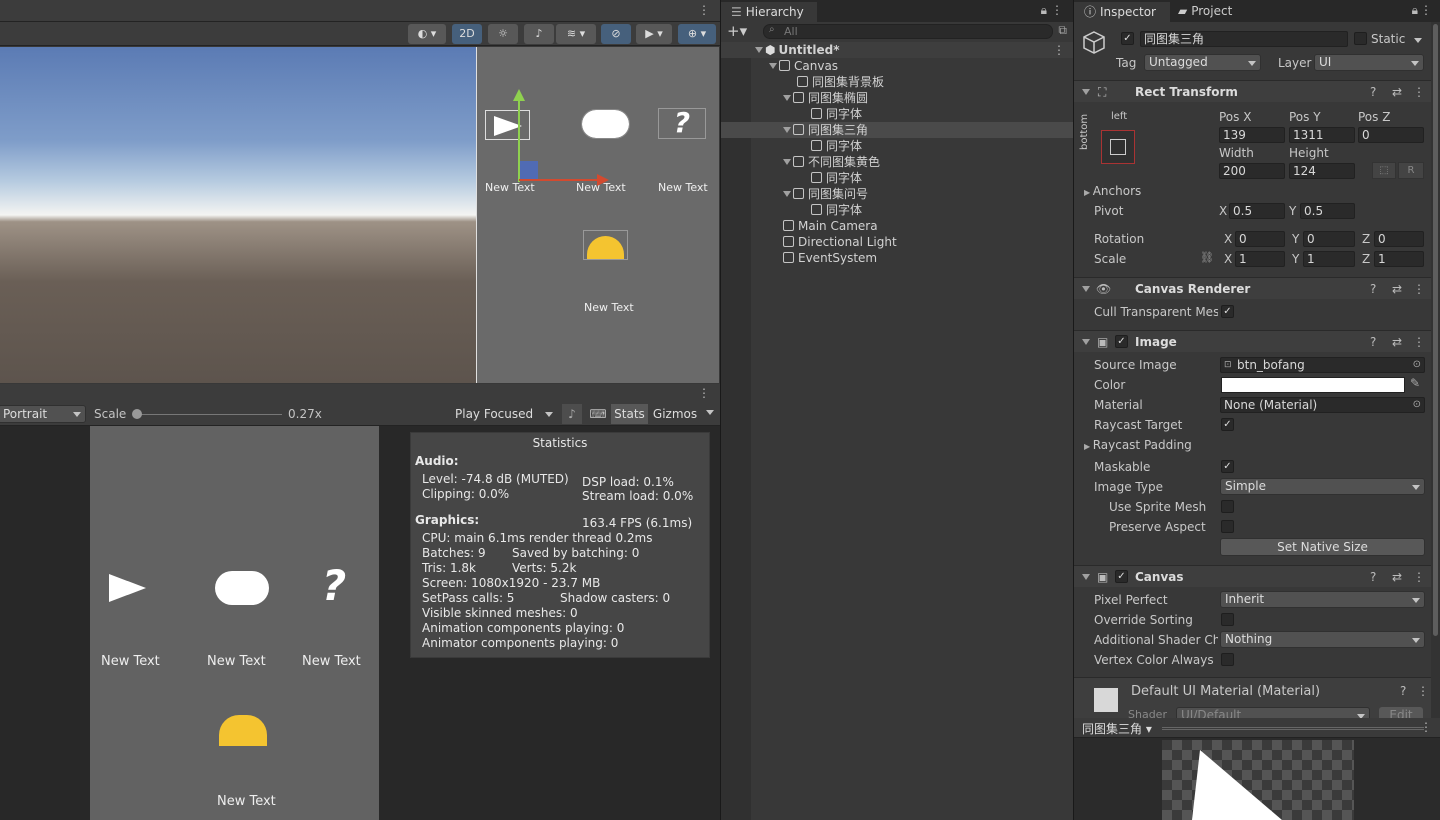  What do you see at coordinates (597, 215) in the screenshot?
I see `canvas-view: ? New Text New Text New Text New Text` at bounding box center [597, 215].